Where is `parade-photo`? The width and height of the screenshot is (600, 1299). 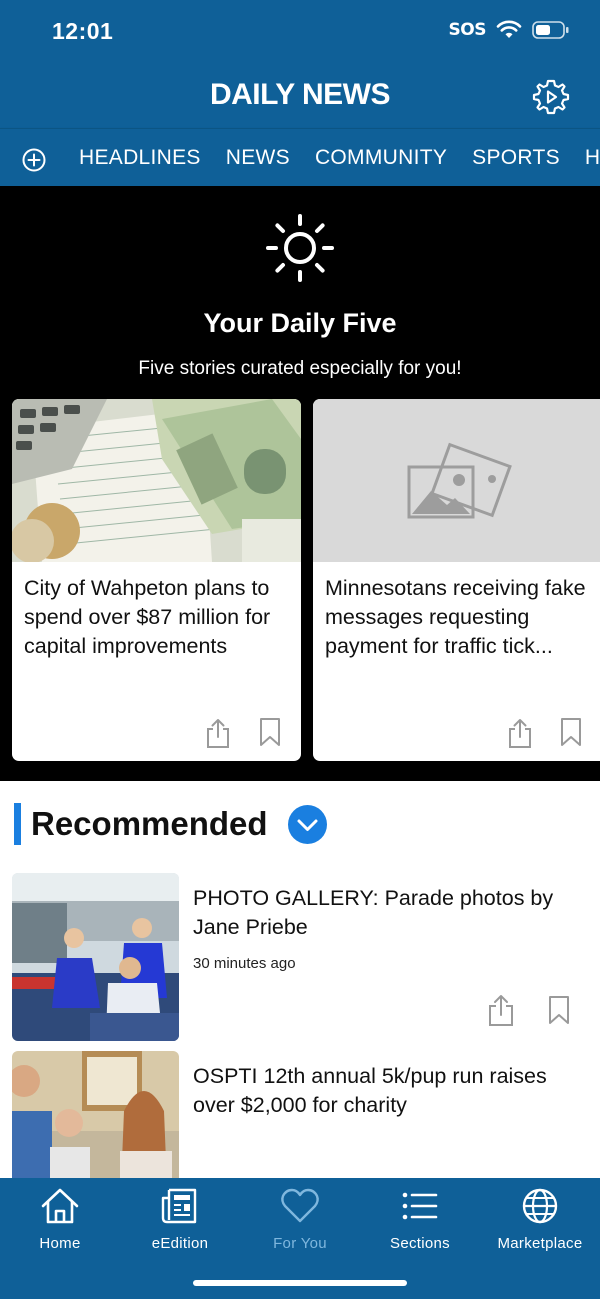
parade-photo is located at coordinates (95, 957).